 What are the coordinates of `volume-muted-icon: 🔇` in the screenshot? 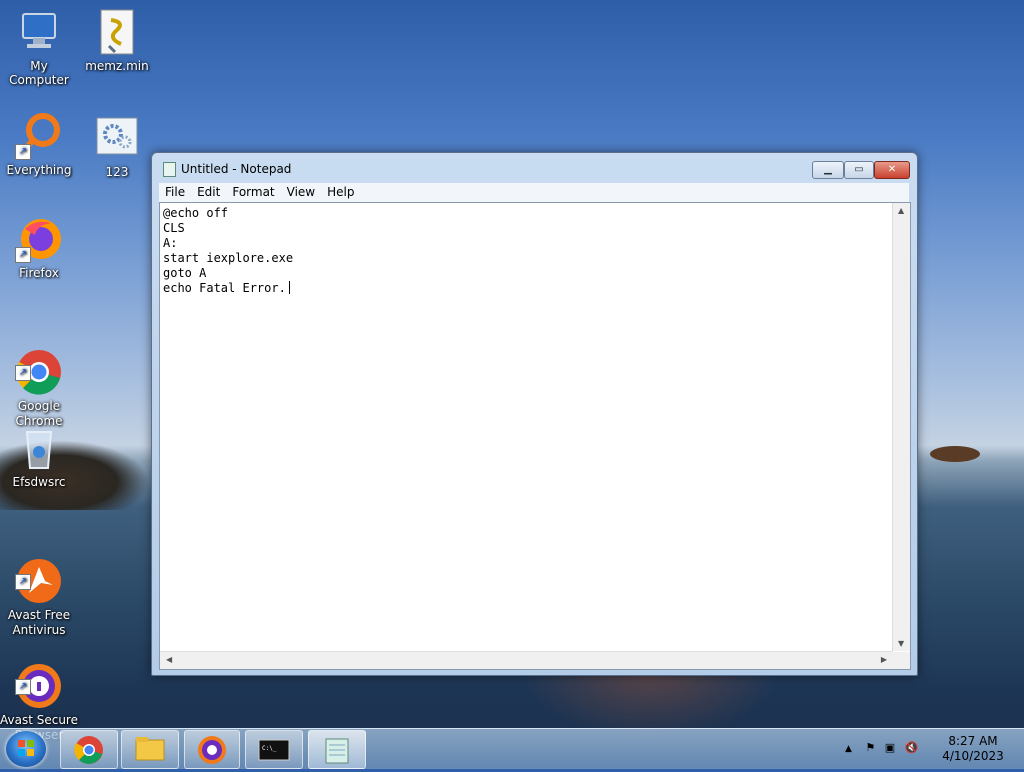 It's located at (912, 747).